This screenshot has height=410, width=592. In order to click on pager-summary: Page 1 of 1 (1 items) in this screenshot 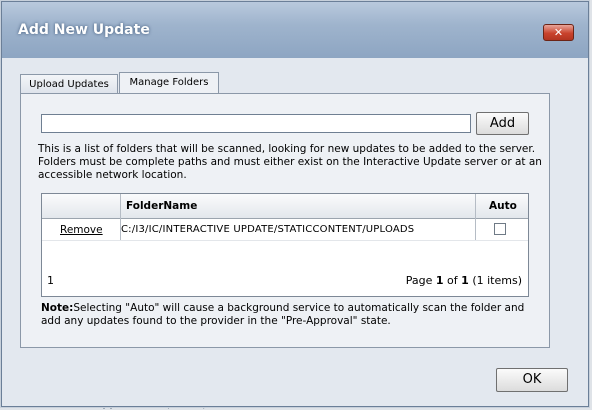, I will do `click(464, 280)`.